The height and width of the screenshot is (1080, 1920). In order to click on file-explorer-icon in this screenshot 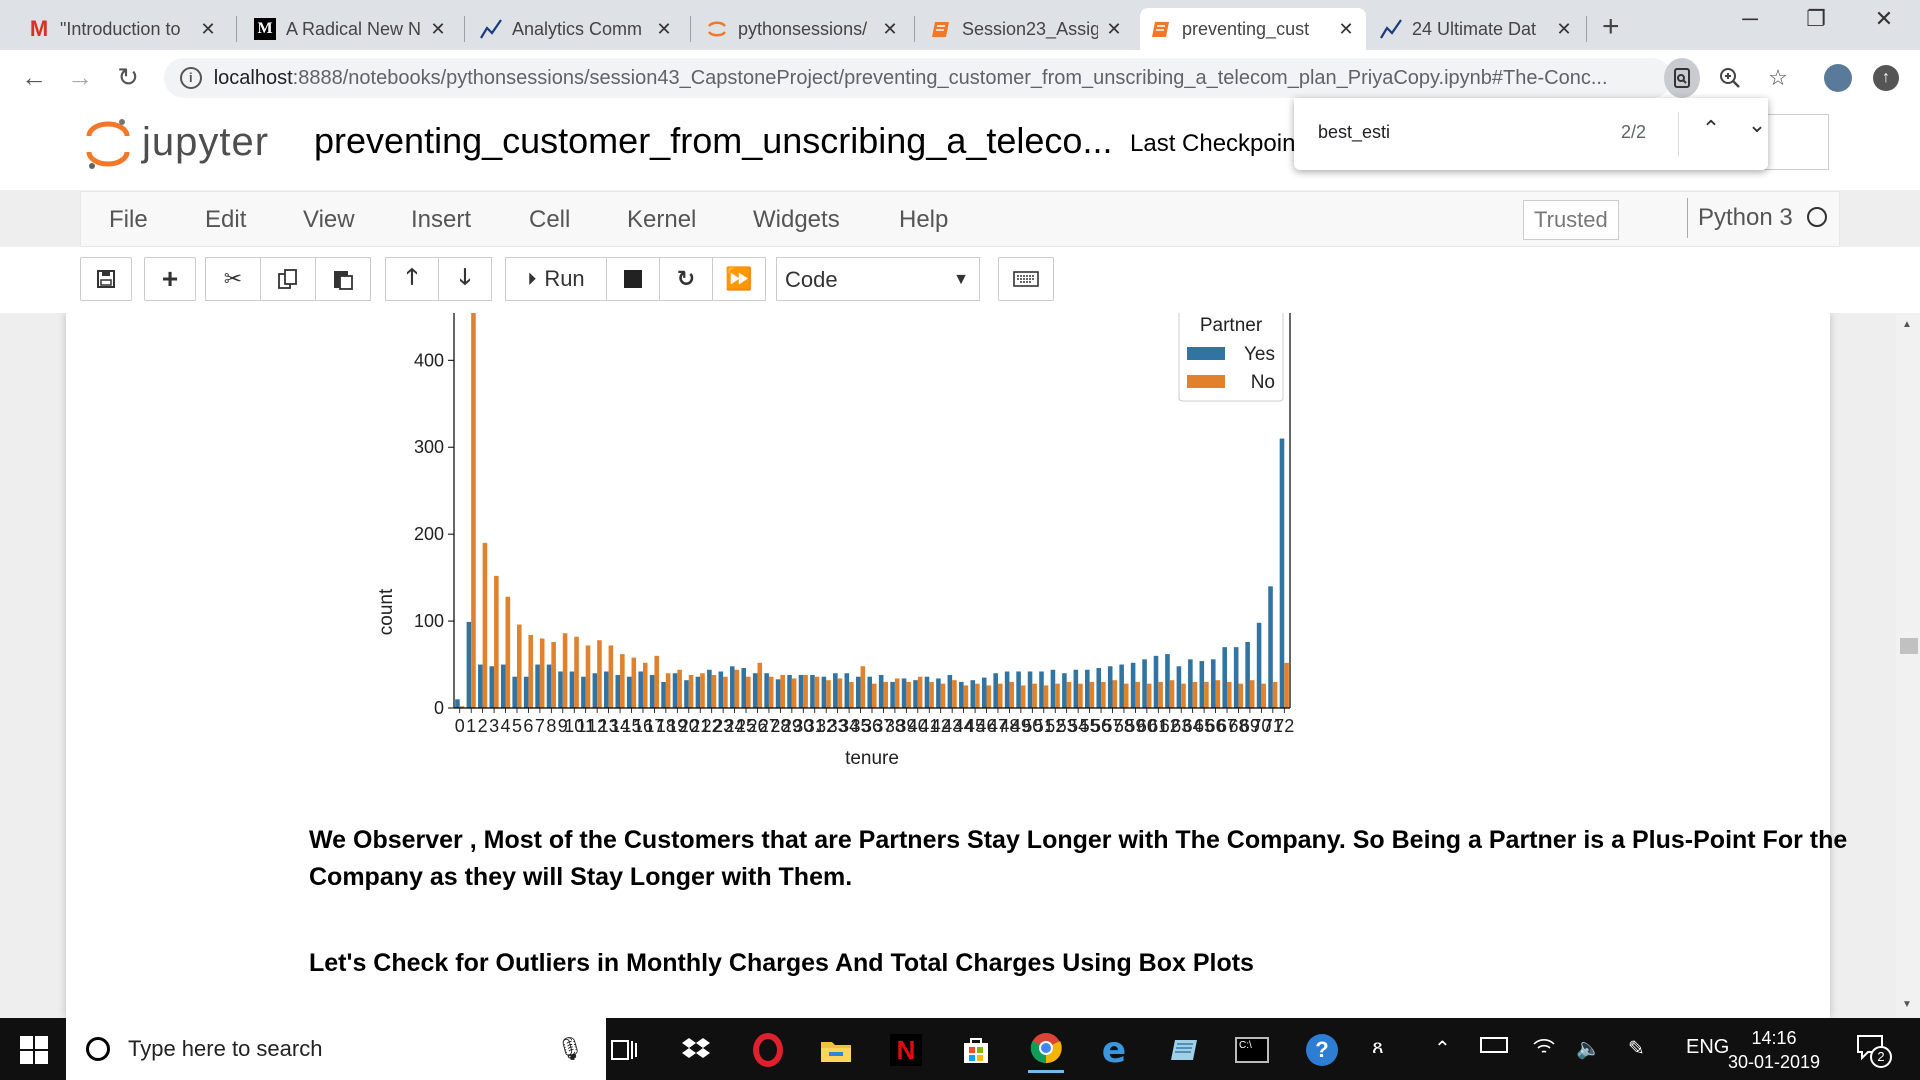, I will do `click(836, 1050)`.